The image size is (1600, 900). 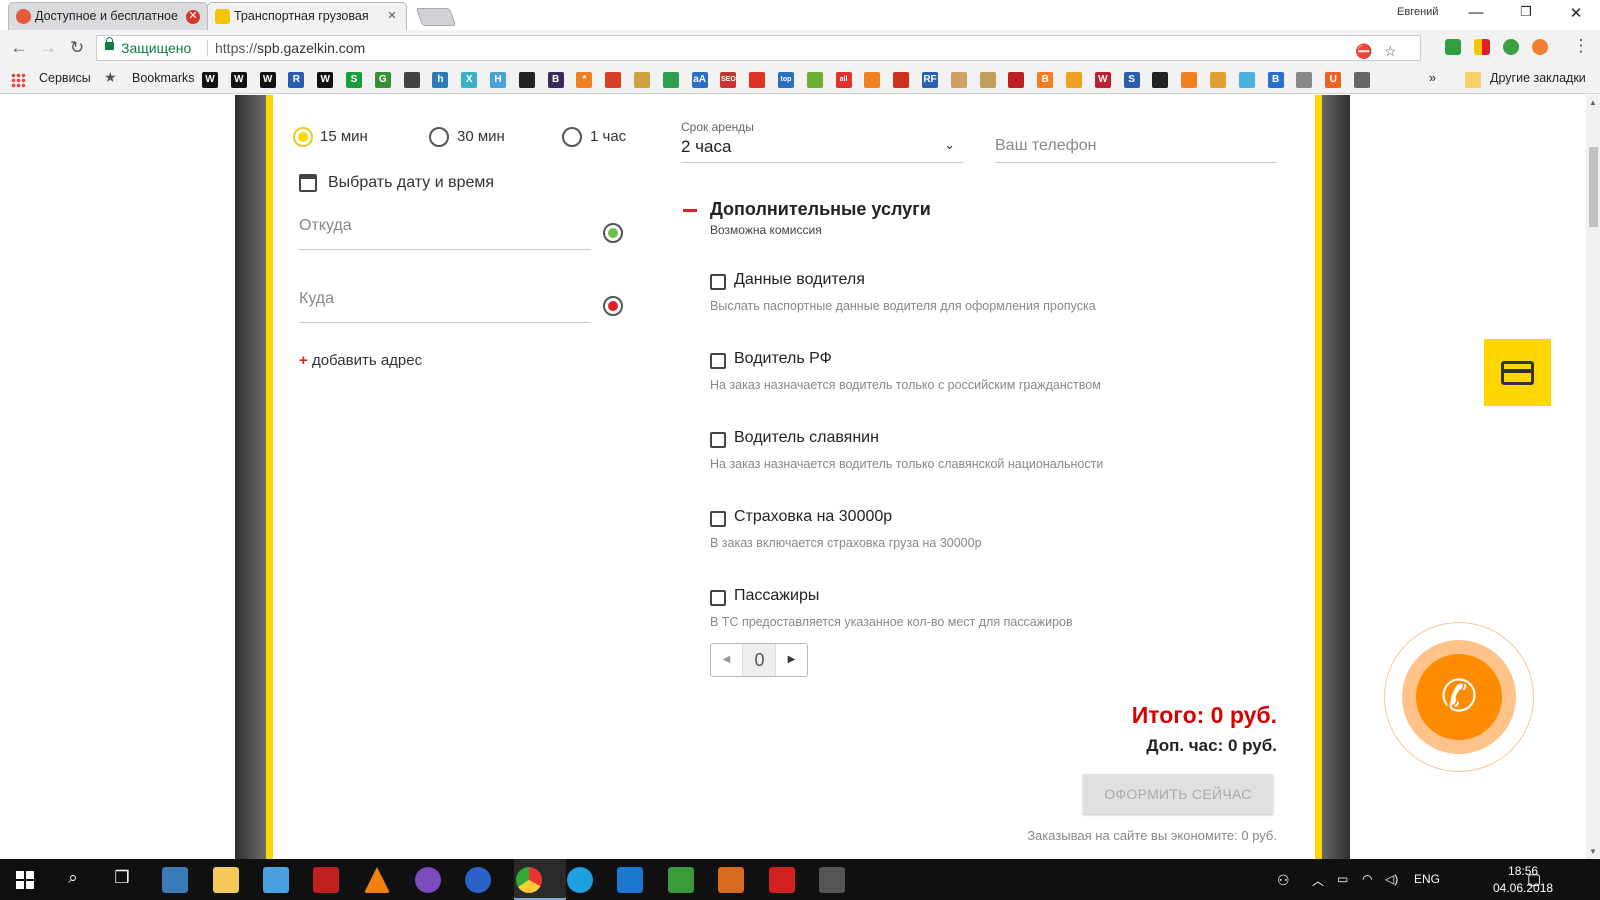 I want to click on bookmark-23-icon, so click(x=872, y=80).